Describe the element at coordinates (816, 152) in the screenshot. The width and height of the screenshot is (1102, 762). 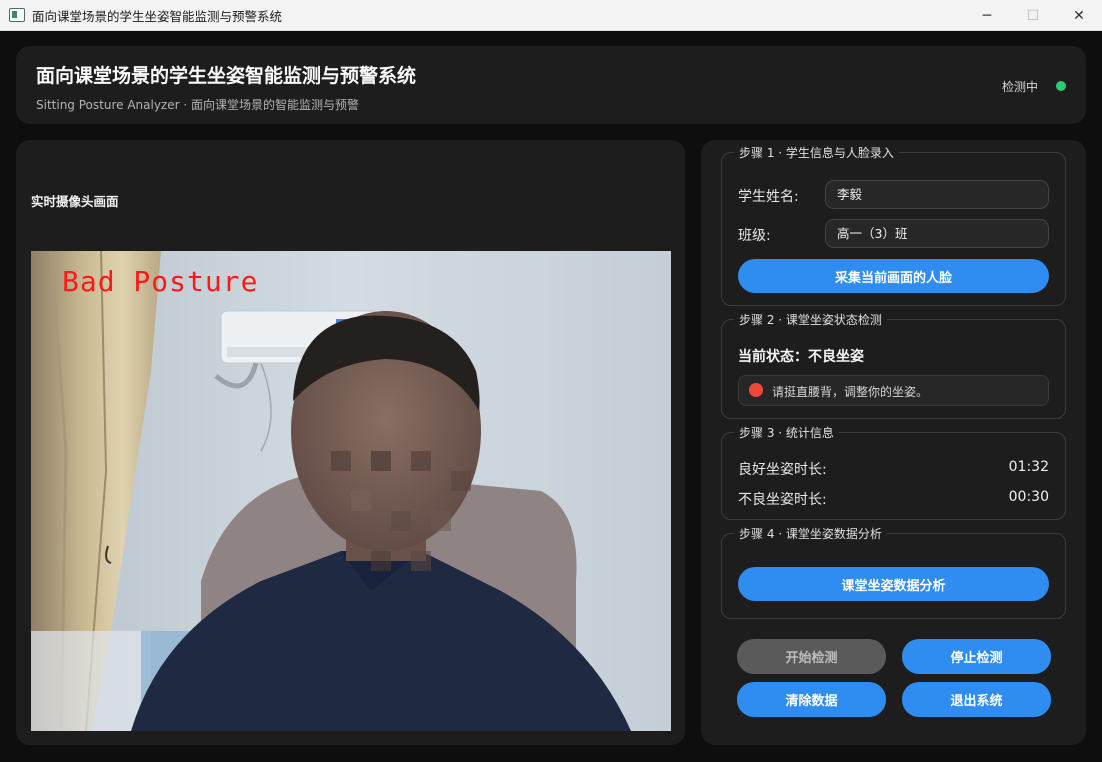
I see `step1-title: 步骤 1 · 学生信息与人脸录入` at that location.